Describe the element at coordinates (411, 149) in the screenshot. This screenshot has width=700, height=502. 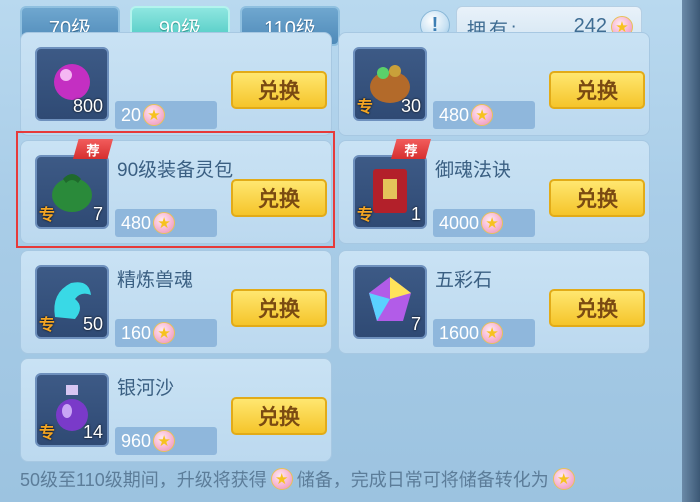
I see `recommend-badge: 荐` at that location.